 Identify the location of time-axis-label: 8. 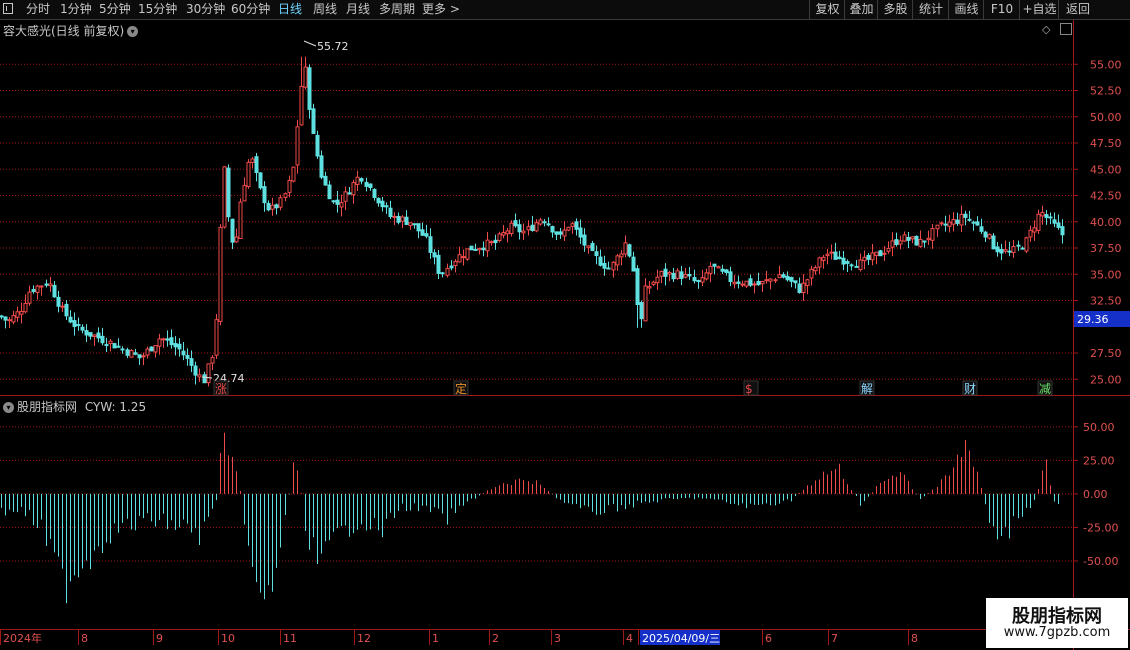
(914, 638).